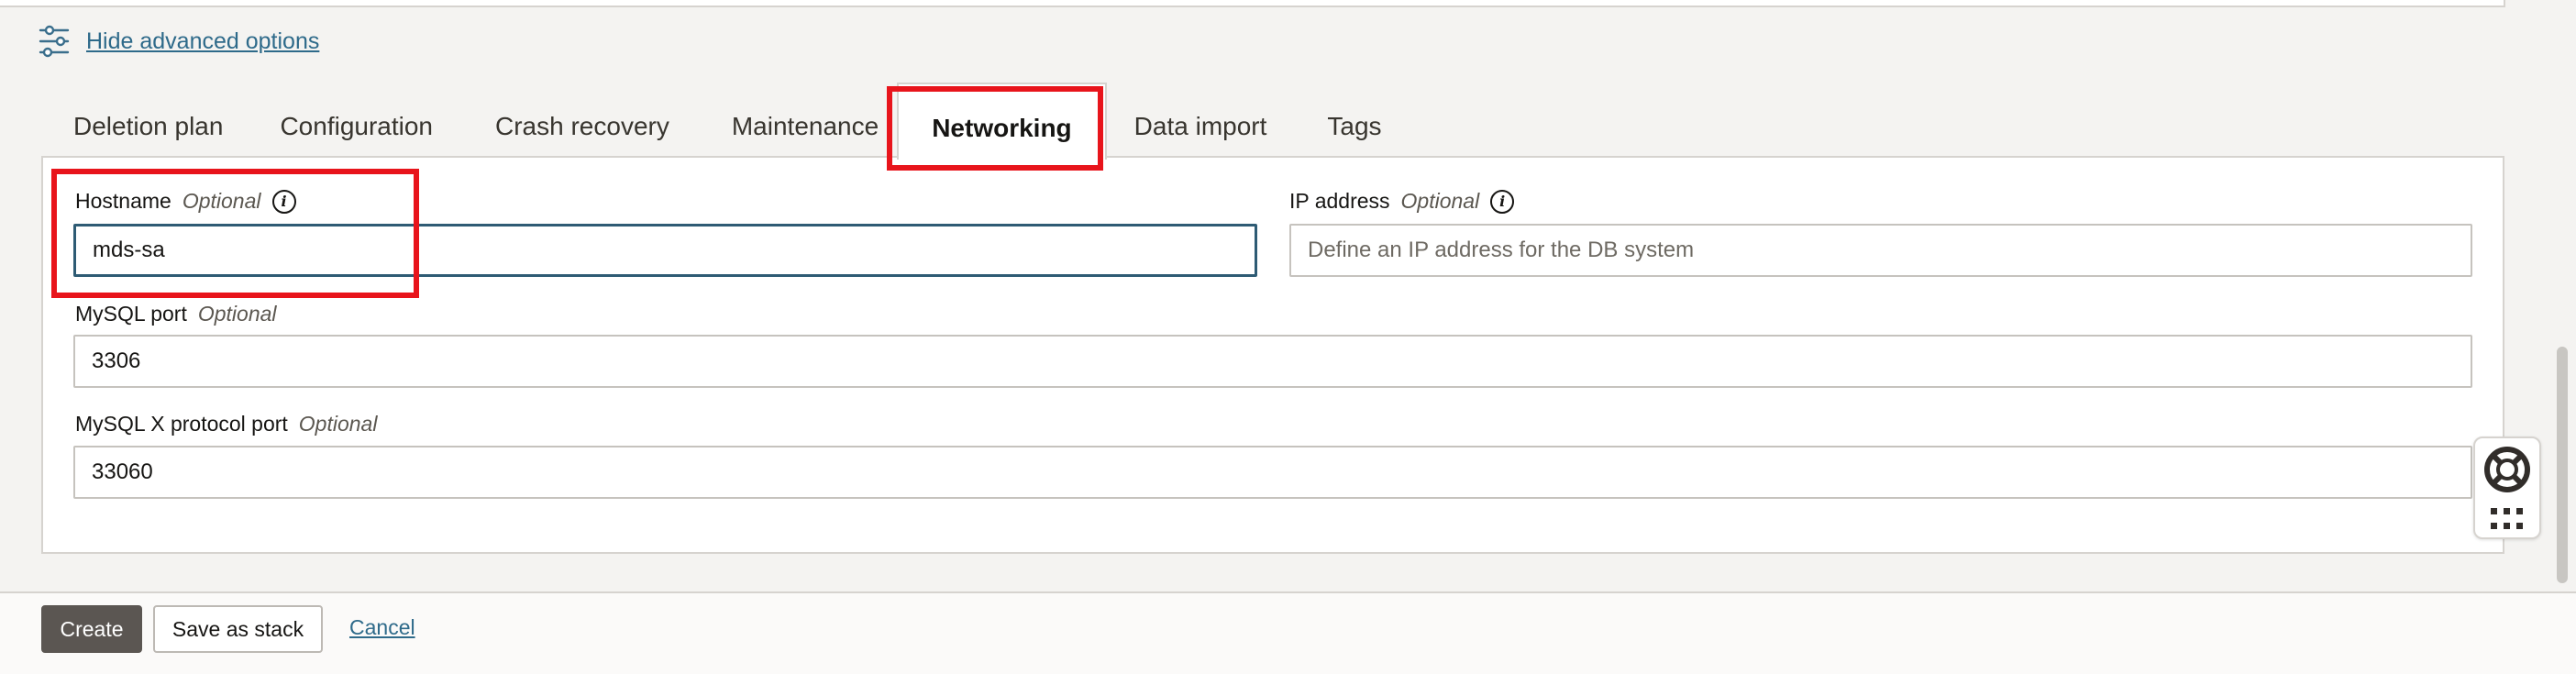 Image resolution: width=2576 pixels, height=674 pixels. I want to click on cancel-link: Cancel, so click(382, 627).